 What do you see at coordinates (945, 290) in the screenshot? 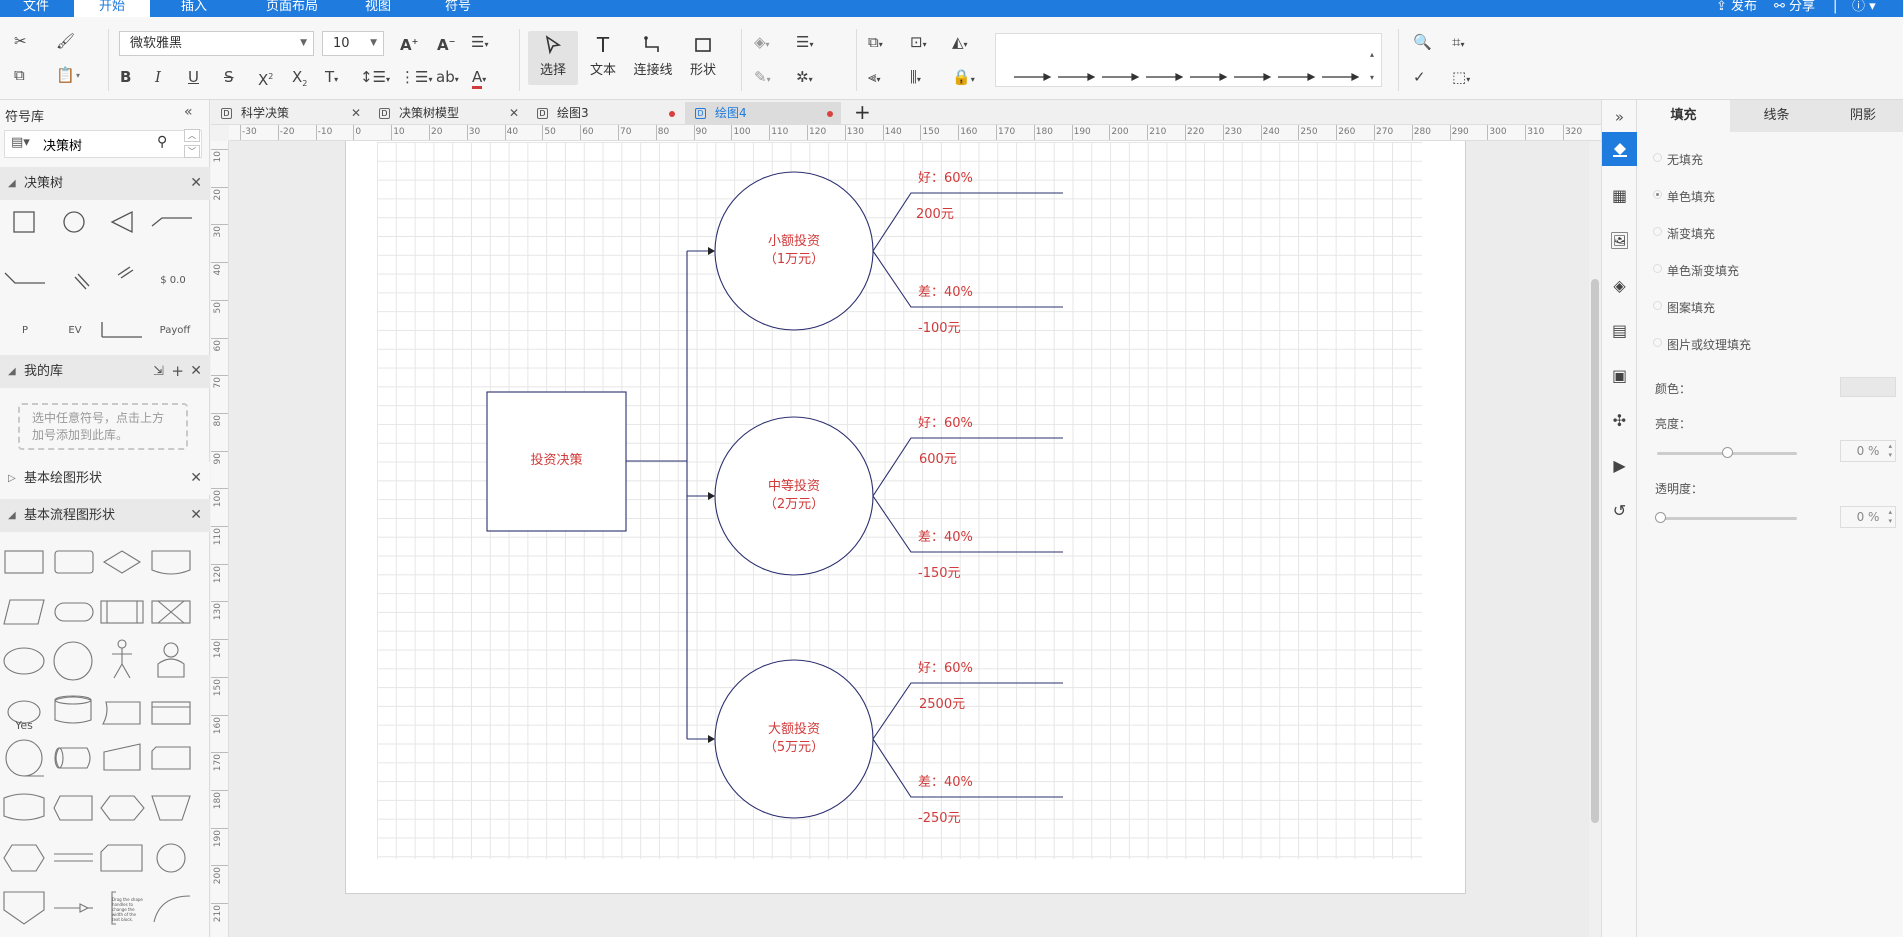
I see `node-1-bad-label: 差：40%` at bounding box center [945, 290].